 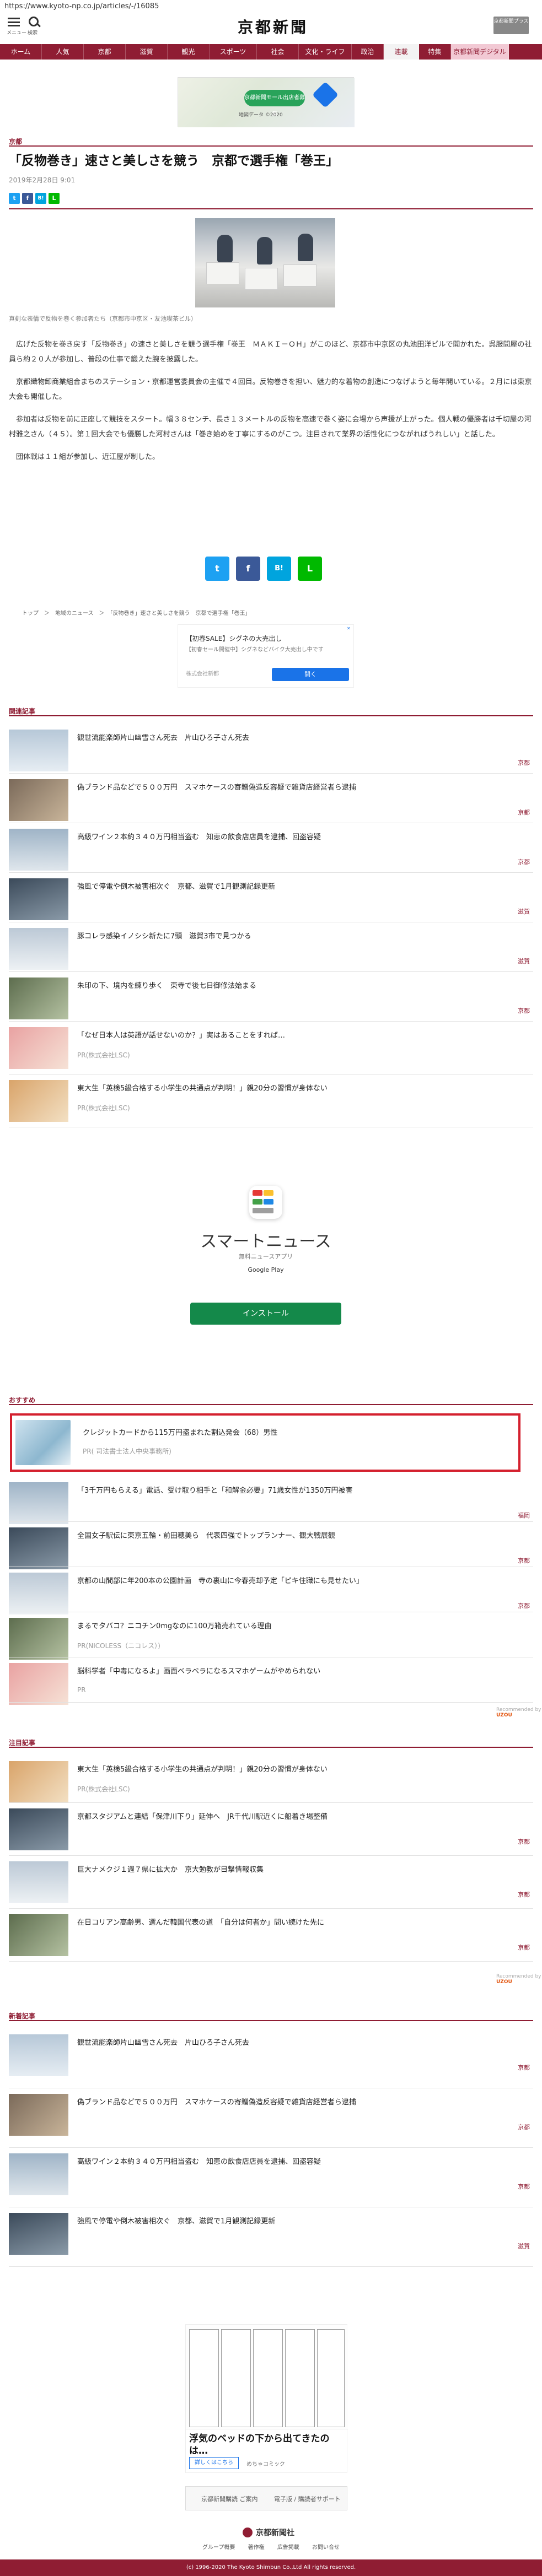 I want to click on nav-item: 特集, so click(x=435, y=52).